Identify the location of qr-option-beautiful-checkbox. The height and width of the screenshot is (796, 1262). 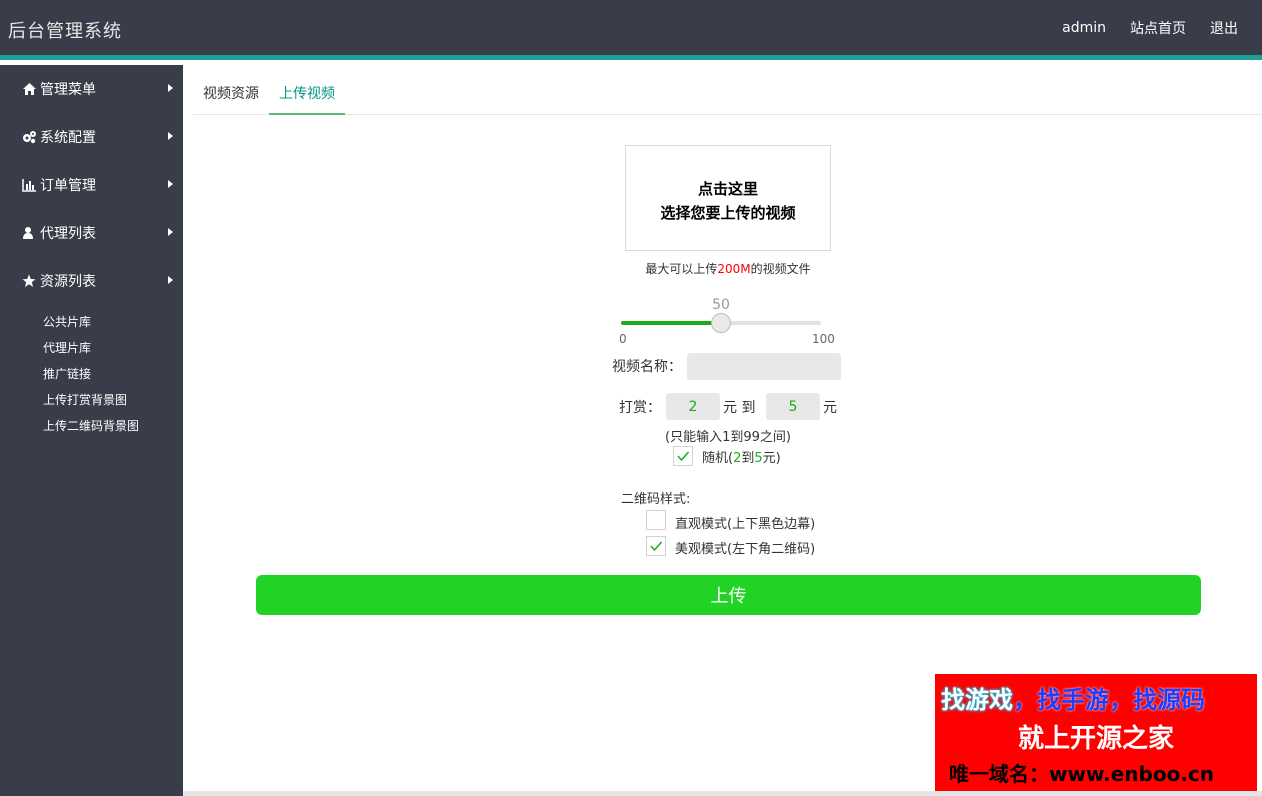
(656, 546).